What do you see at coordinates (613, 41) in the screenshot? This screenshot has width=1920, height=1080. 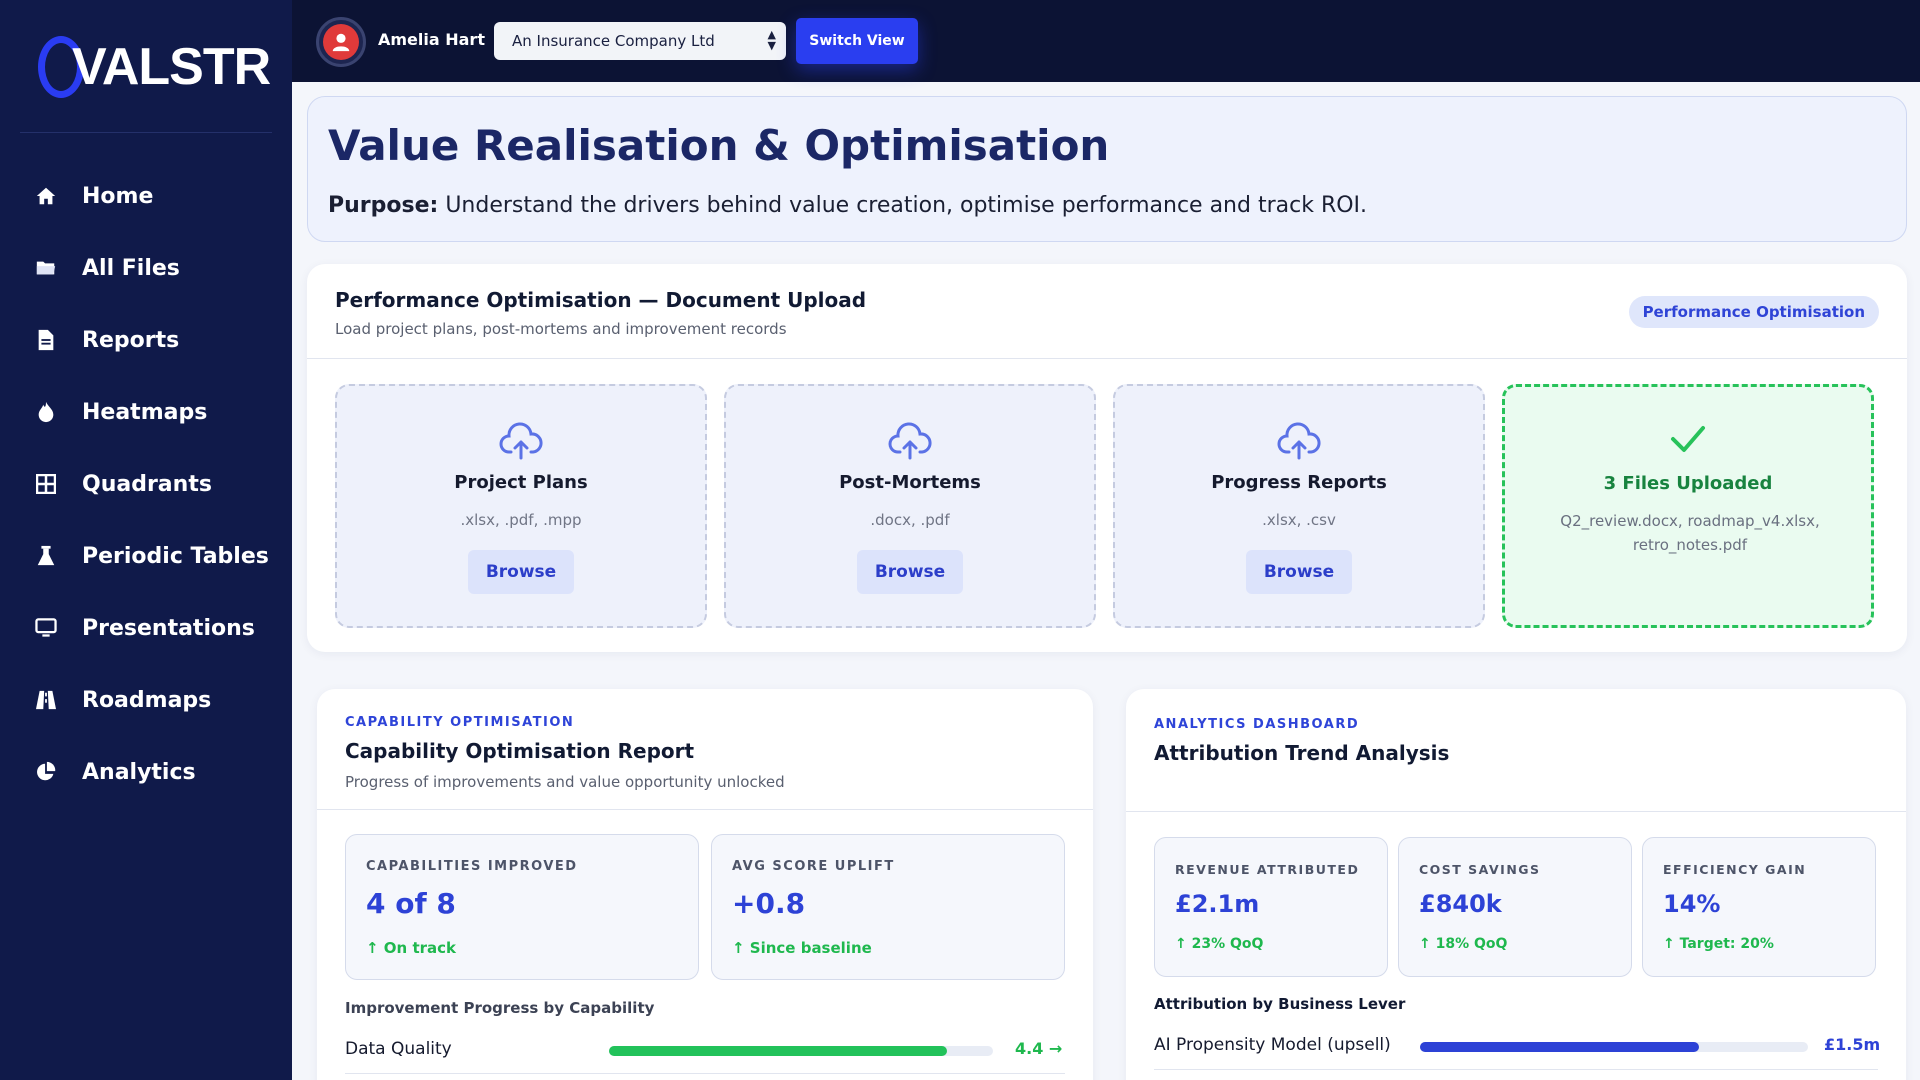 I see `company-select-value: An Insurance Company Ltd` at bounding box center [613, 41].